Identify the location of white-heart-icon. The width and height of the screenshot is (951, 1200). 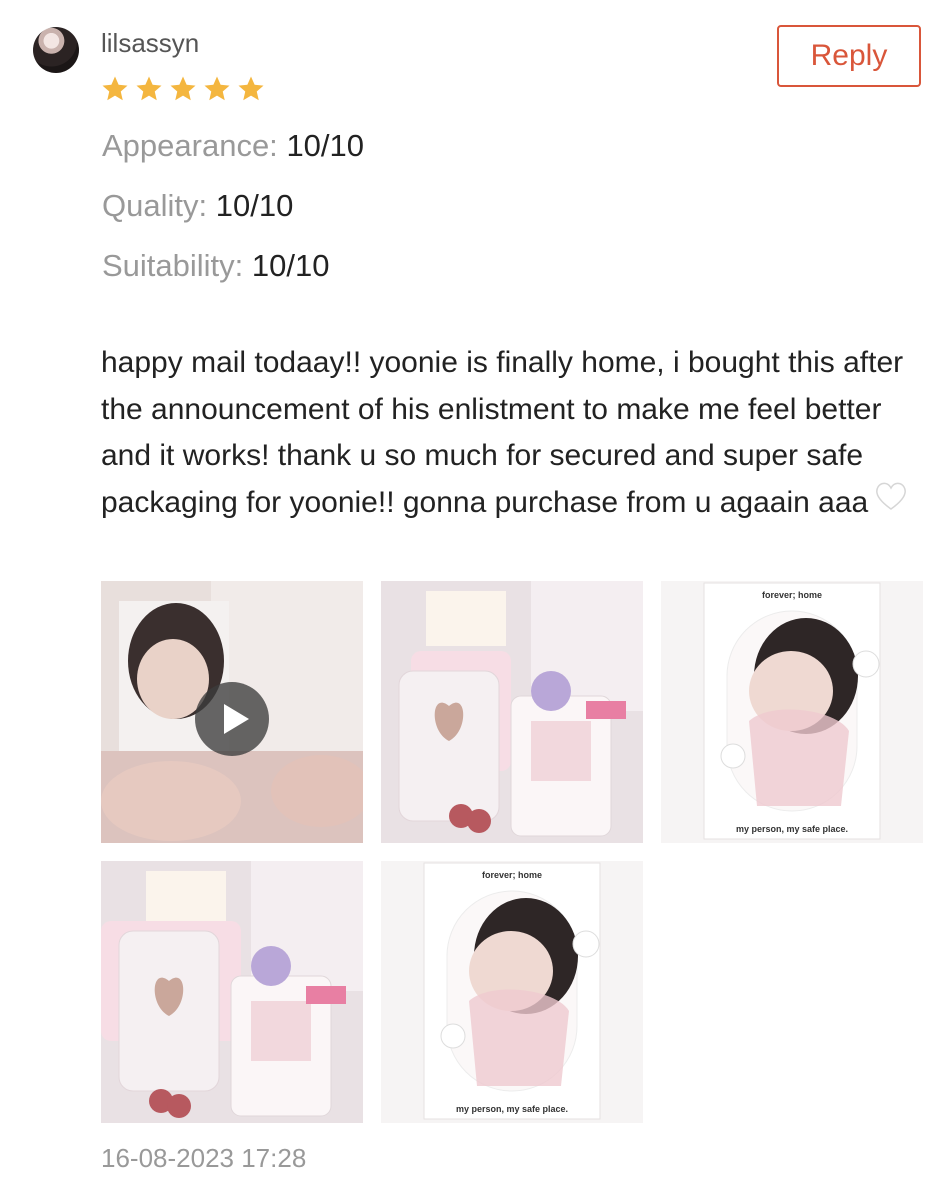
(891, 503).